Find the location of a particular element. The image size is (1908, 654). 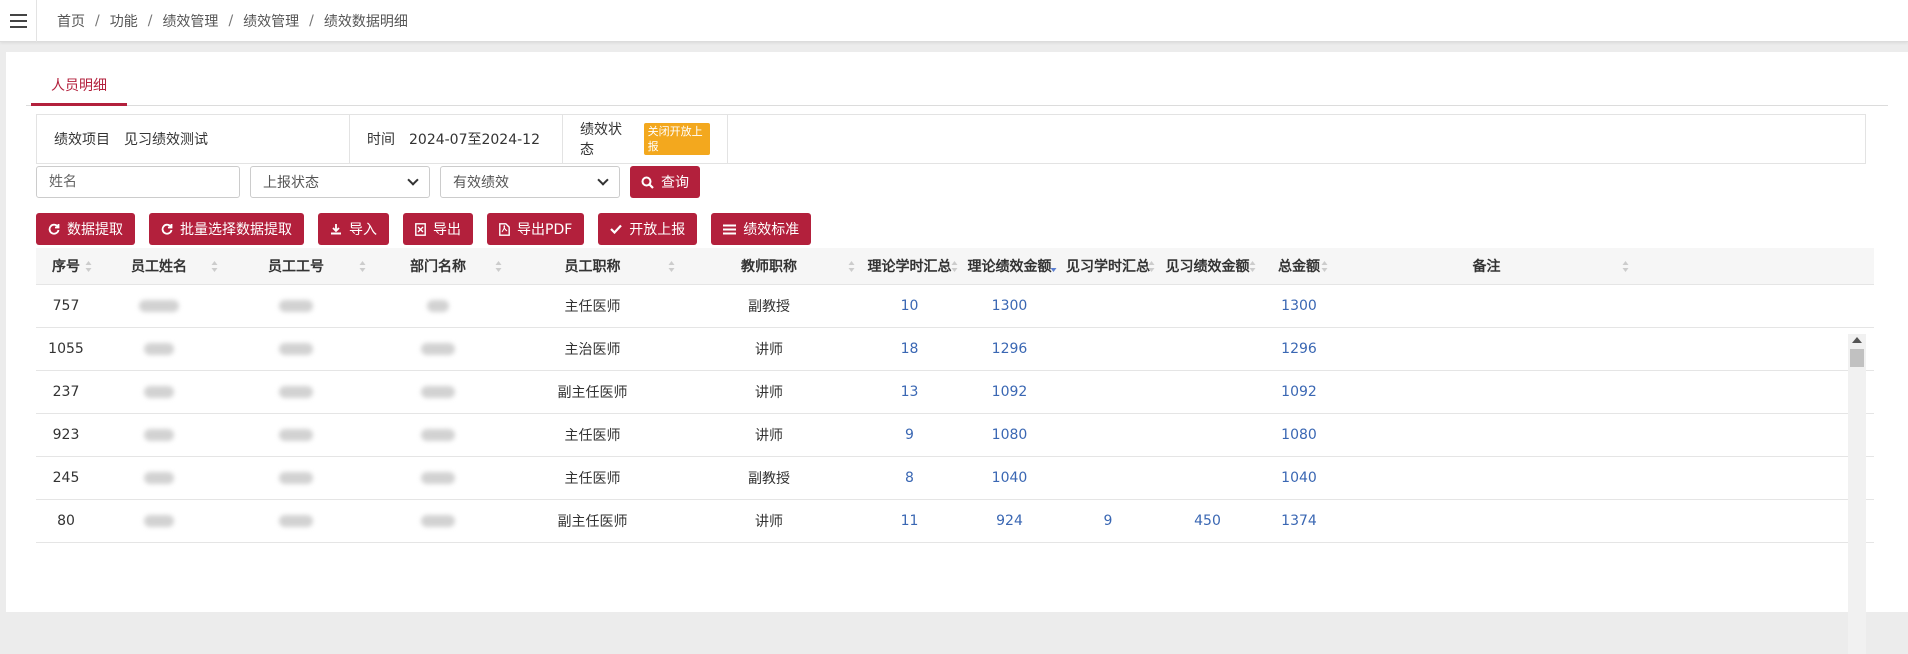

breadcrumb-item-performance: 绩效管理 is located at coordinates (190, 21).